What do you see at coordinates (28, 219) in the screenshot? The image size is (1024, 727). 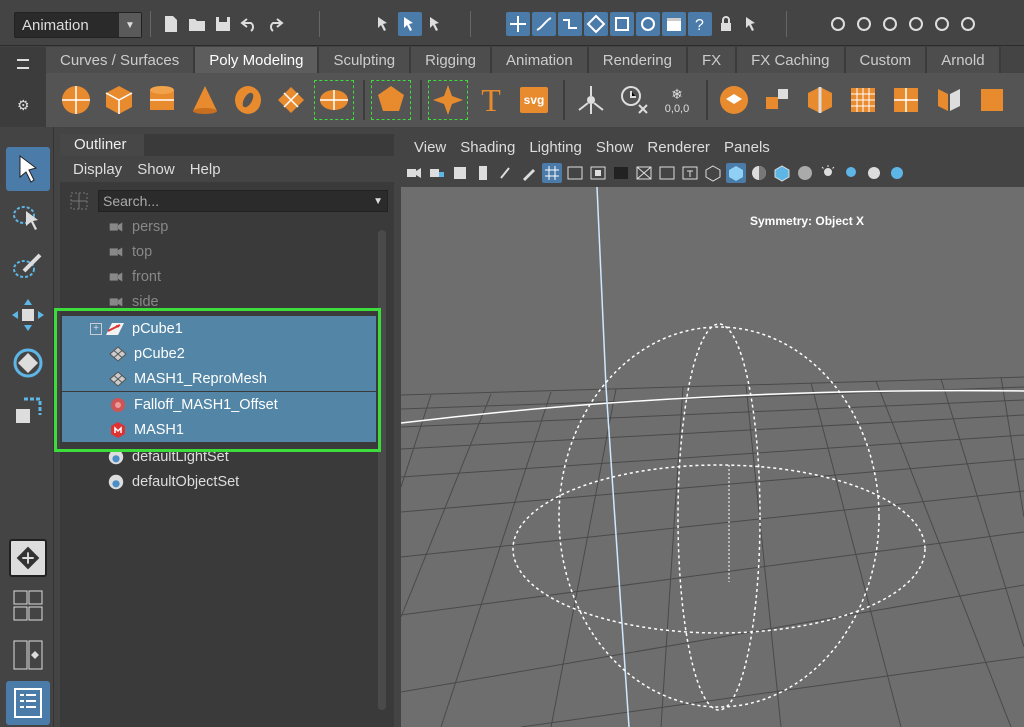 I see `lasso-tool-icon` at bounding box center [28, 219].